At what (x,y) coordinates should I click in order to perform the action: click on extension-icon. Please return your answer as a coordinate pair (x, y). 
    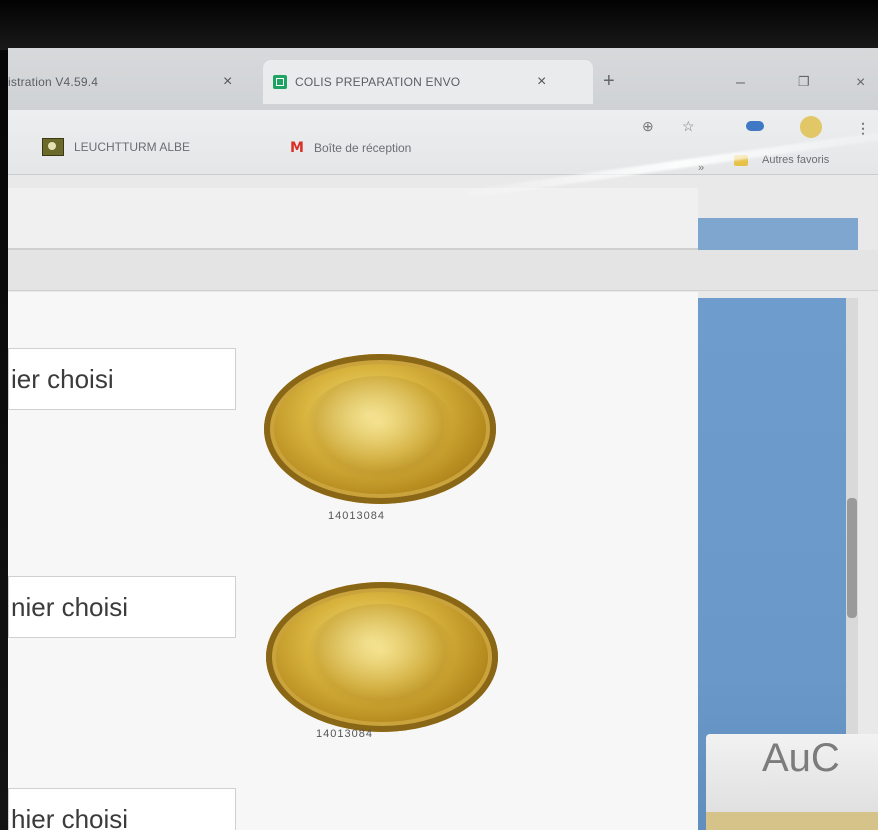
    Looking at the image, I should click on (755, 126).